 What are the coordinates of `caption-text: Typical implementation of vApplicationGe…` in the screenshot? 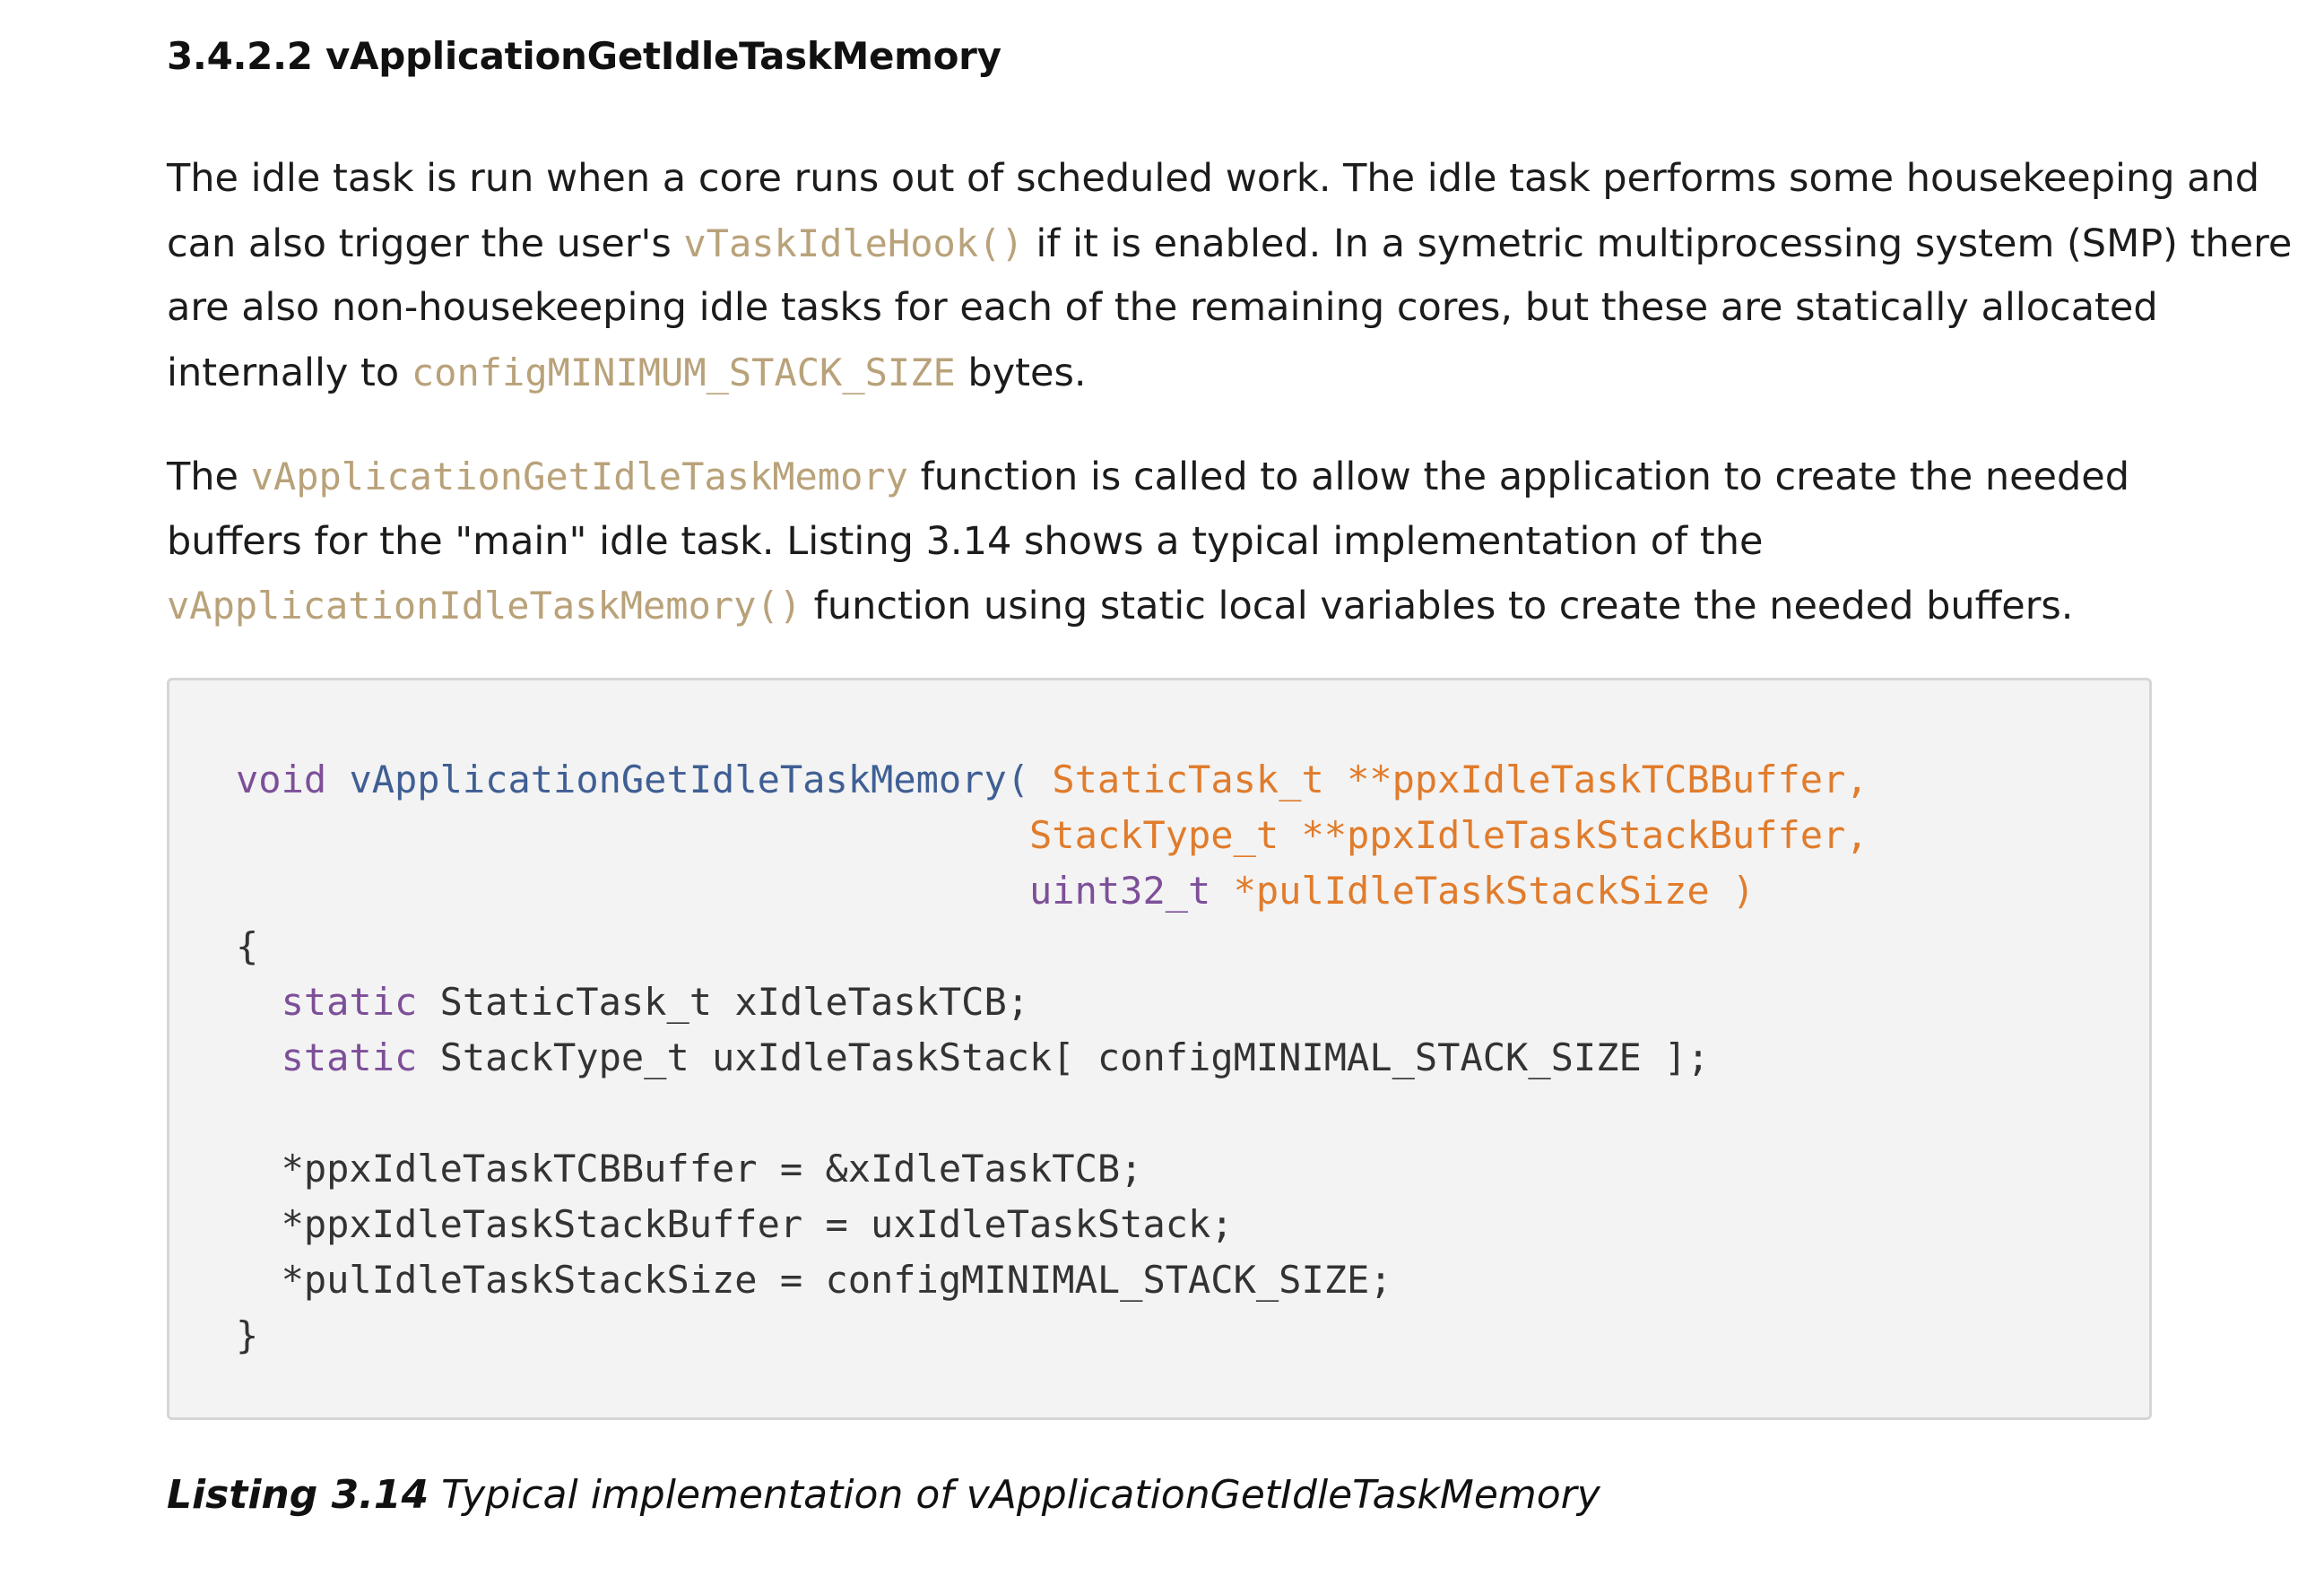 It's located at (1014, 1495).